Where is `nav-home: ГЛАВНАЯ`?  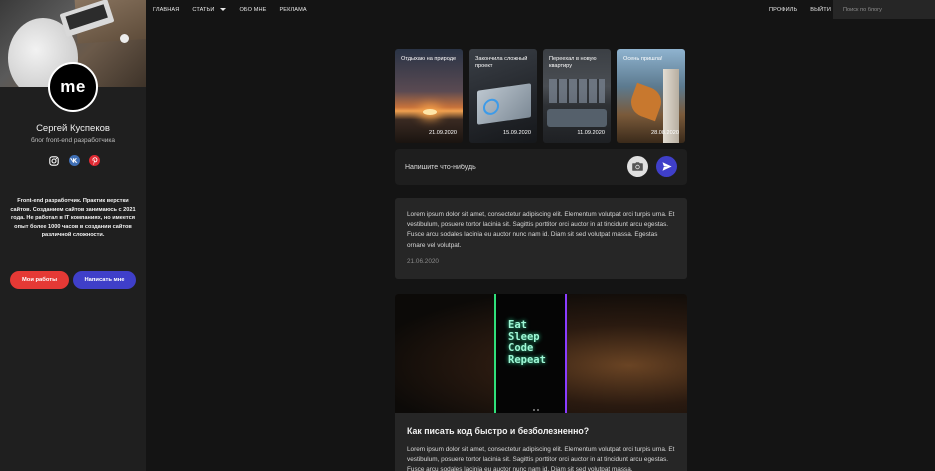
nav-home: ГЛАВНАЯ is located at coordinates (166, 10).